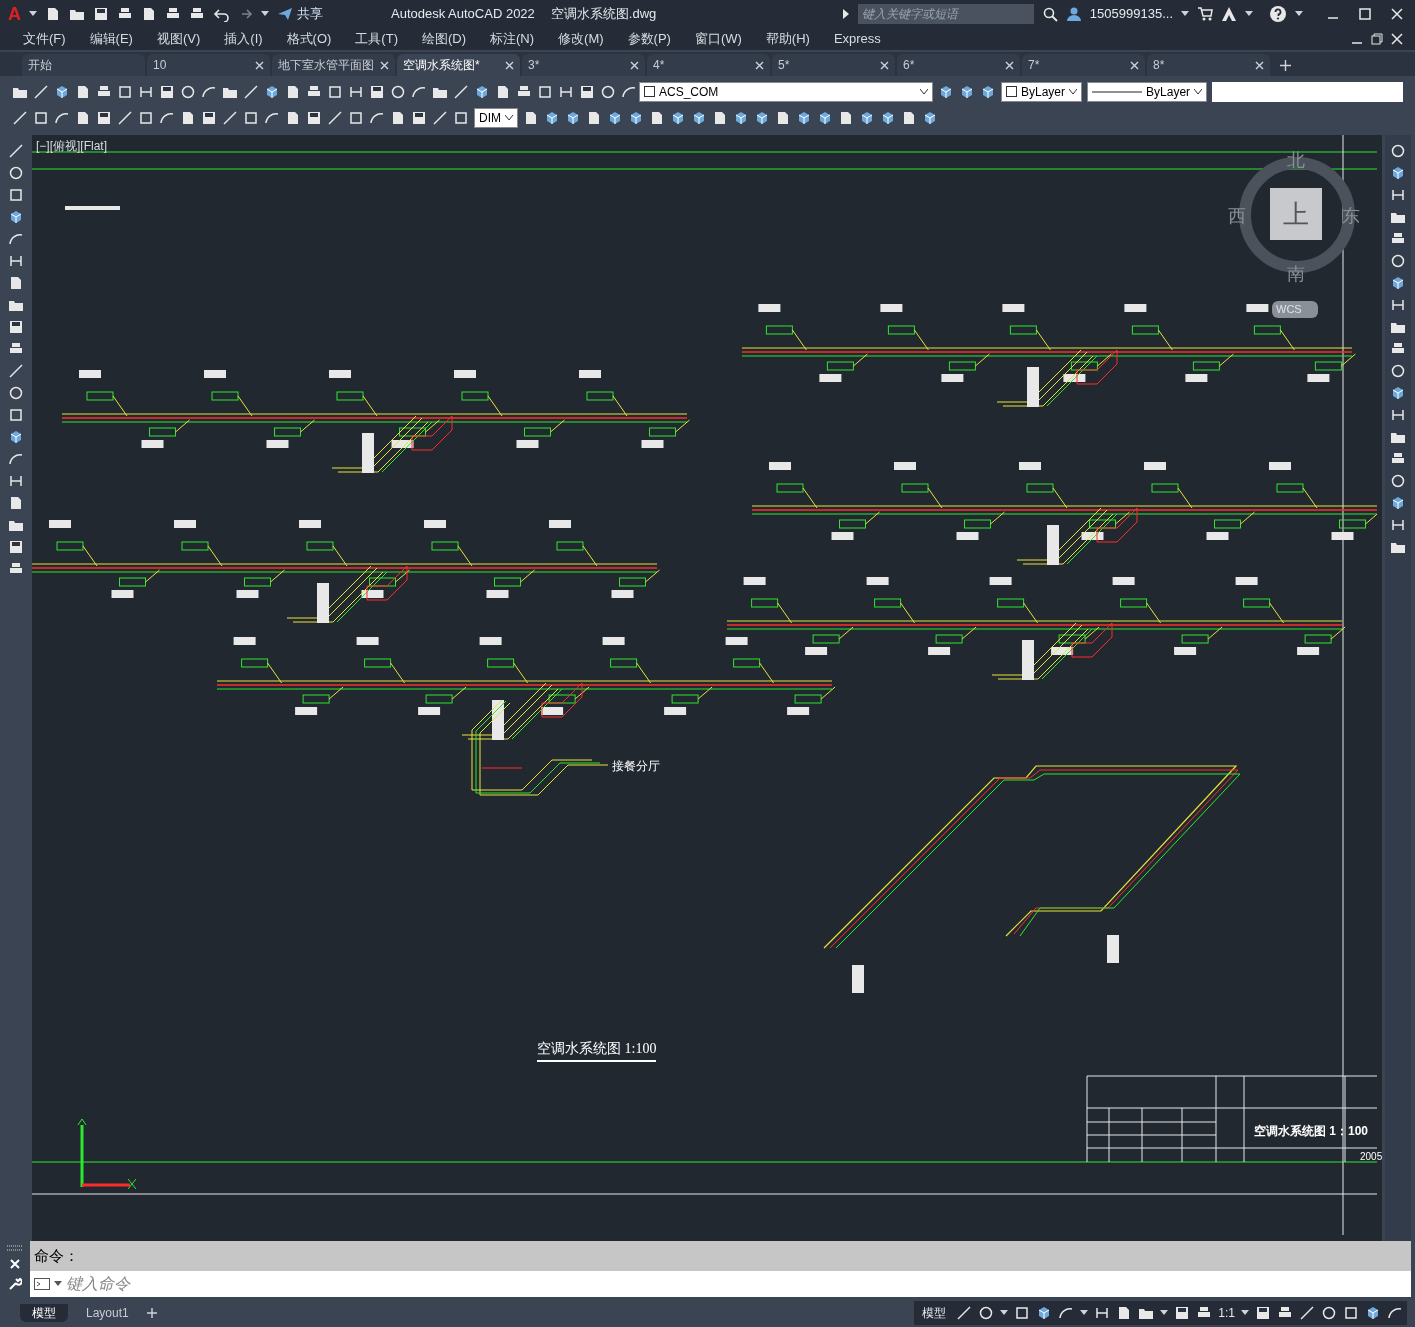  Describe the element at coordinates (581, 39) in the screenshot. I see `menu-item: 修改(M)` at that location.